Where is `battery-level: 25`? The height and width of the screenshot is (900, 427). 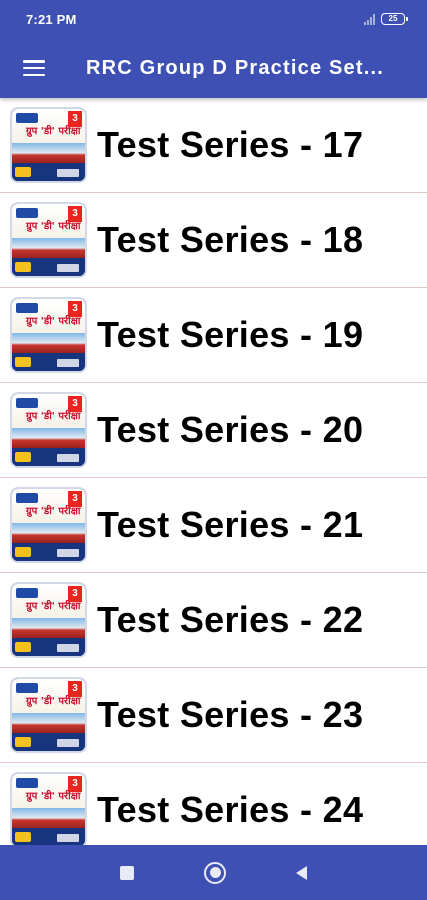 battery-level: 25 is located at coordinates (393, 18).